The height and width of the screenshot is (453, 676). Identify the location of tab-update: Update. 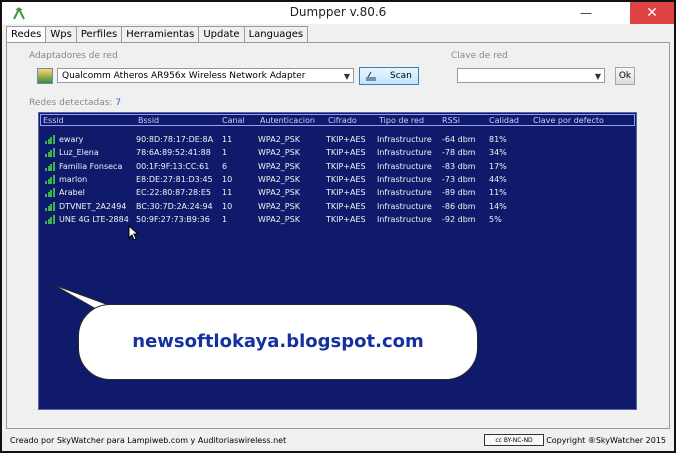
(221, 34).